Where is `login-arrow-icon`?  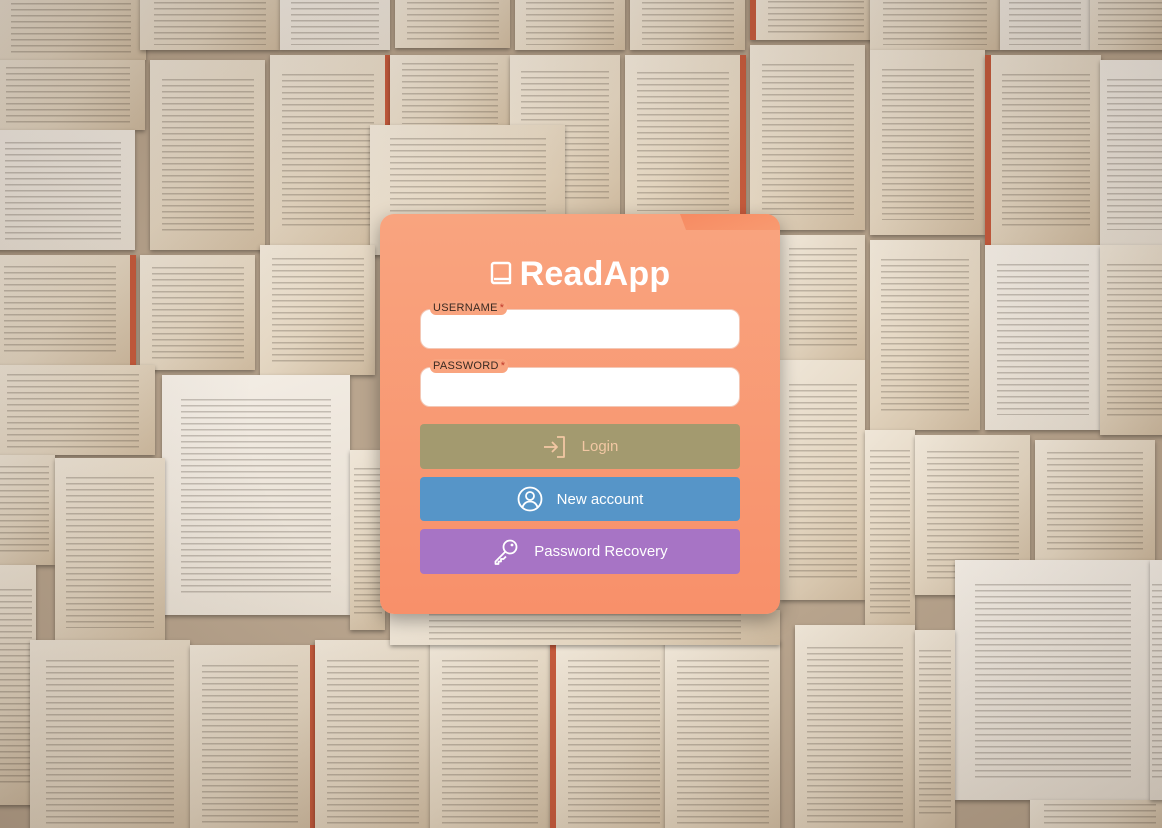 login-arrow-icon is located at coordinates (555, 447).